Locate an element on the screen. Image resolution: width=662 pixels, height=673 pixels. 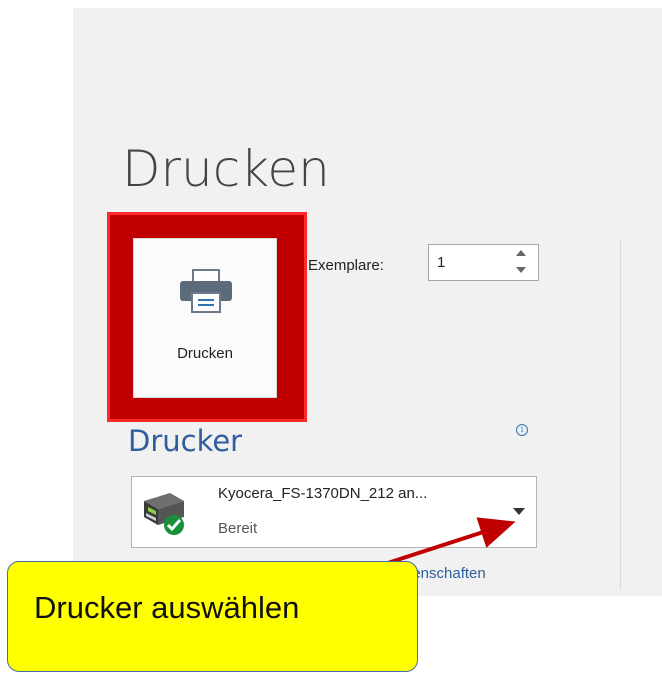
callout-text: Drucker auswählen is located at coordinates (167, 607).